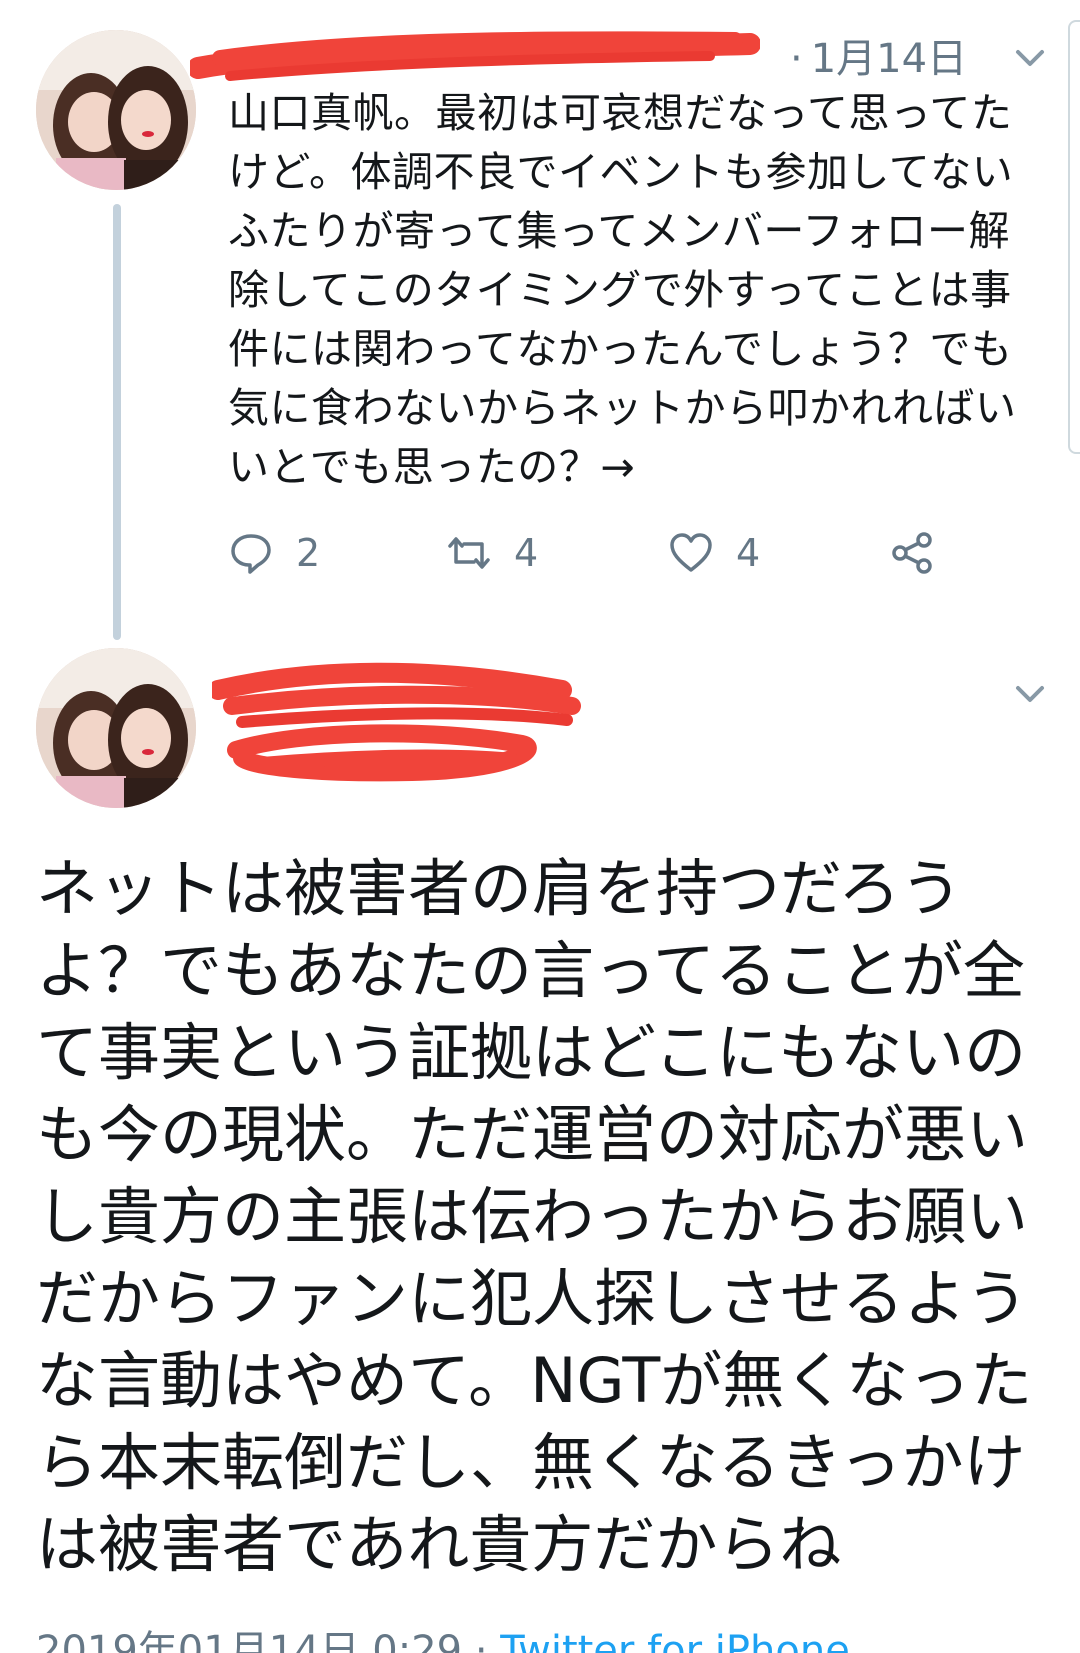 The image size is (1080, 1653). I want to click on share-button, so click(913, 553).